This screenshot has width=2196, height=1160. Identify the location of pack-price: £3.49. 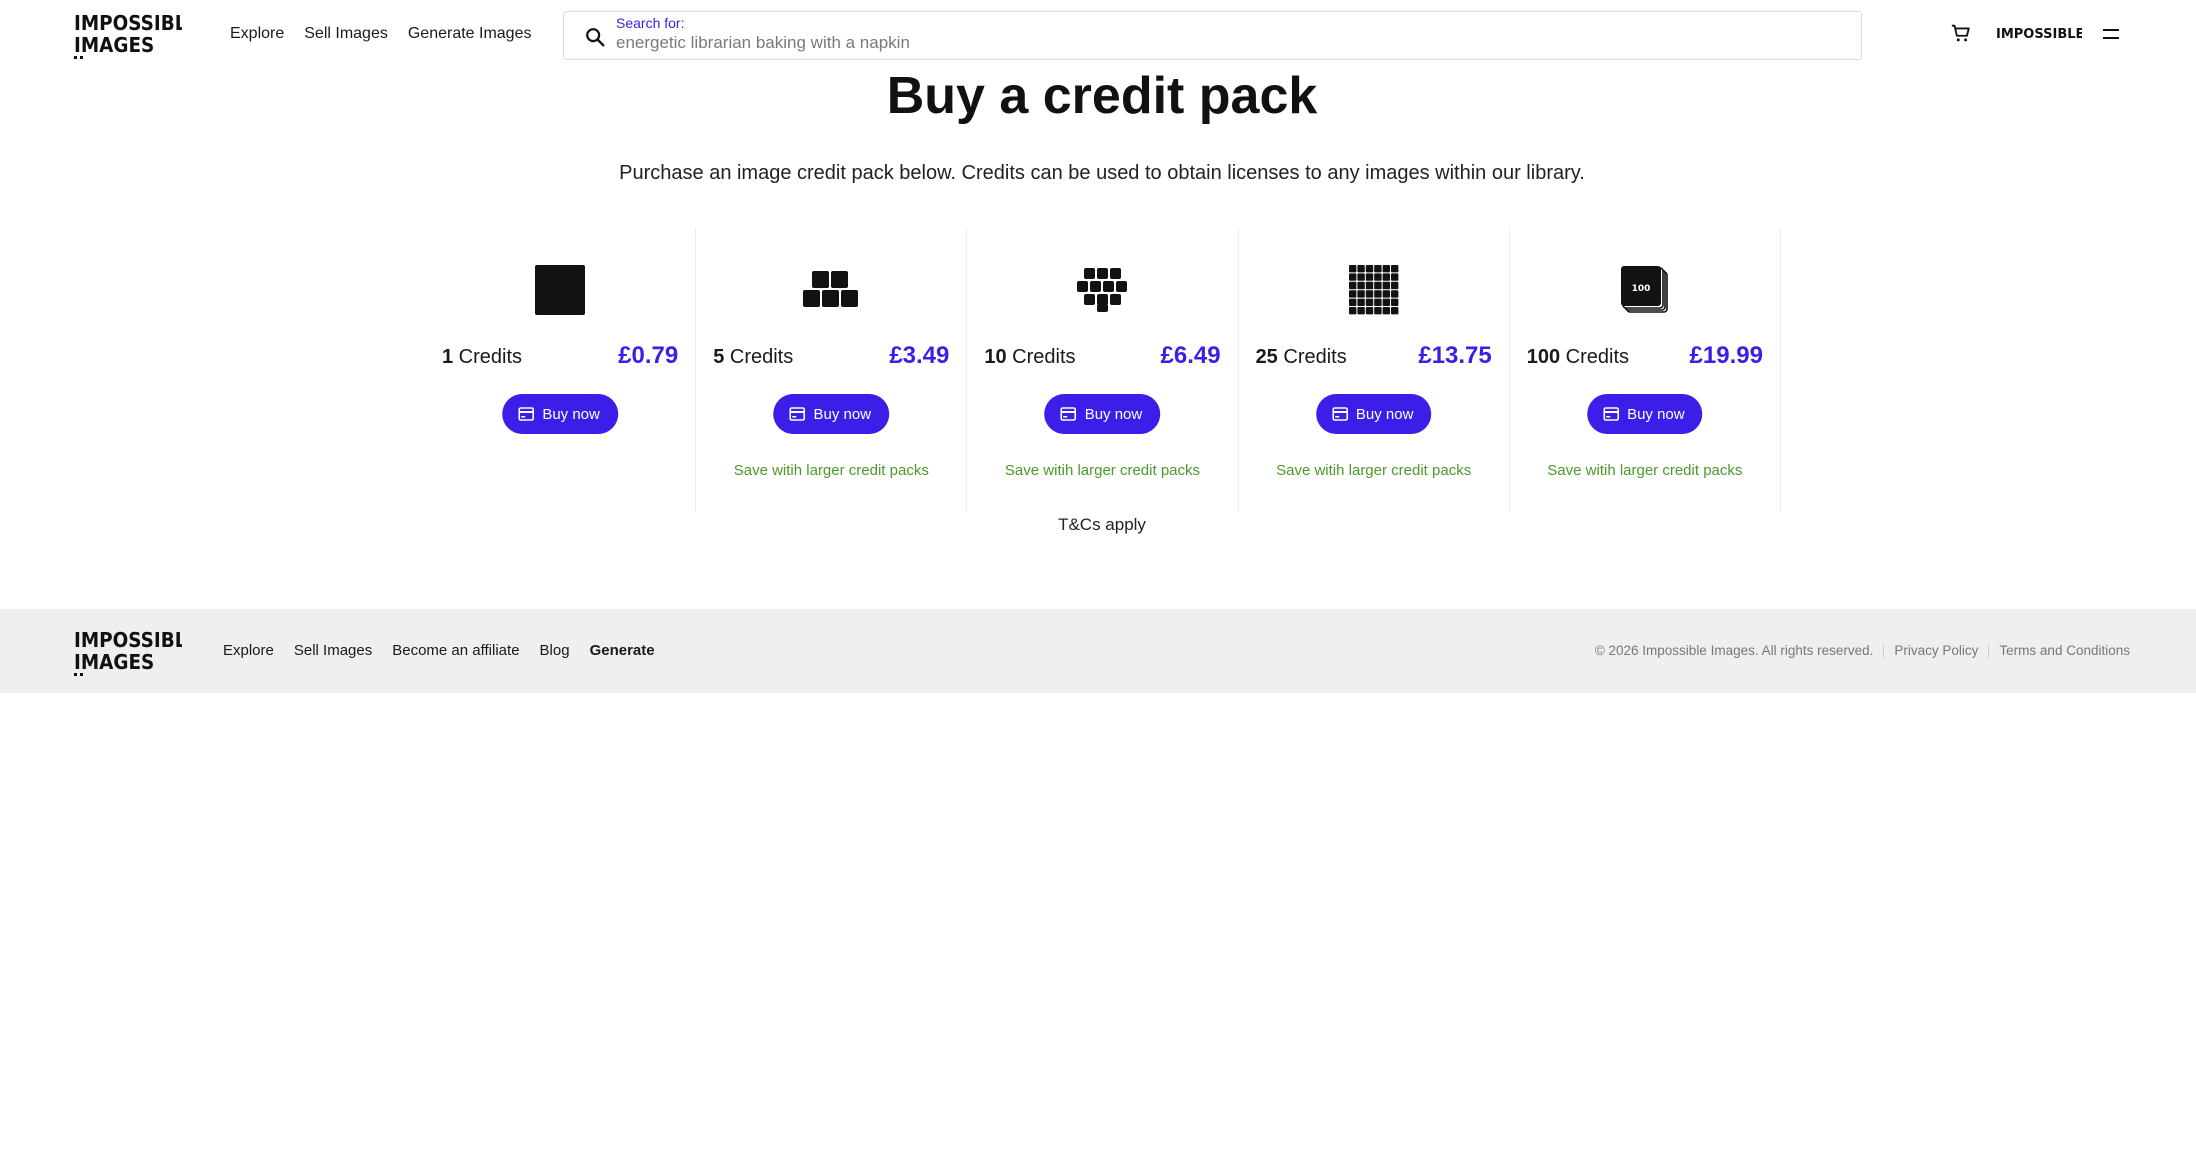
(919, 355).